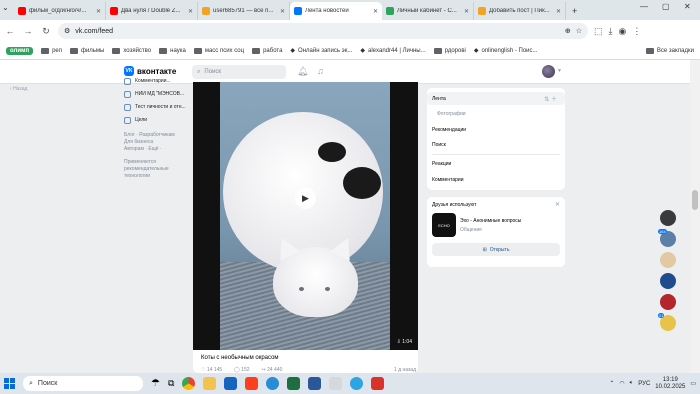 This screenshot has width=700, height=394. I want to click on outlook-taskbar-icon, so click(231, 383).